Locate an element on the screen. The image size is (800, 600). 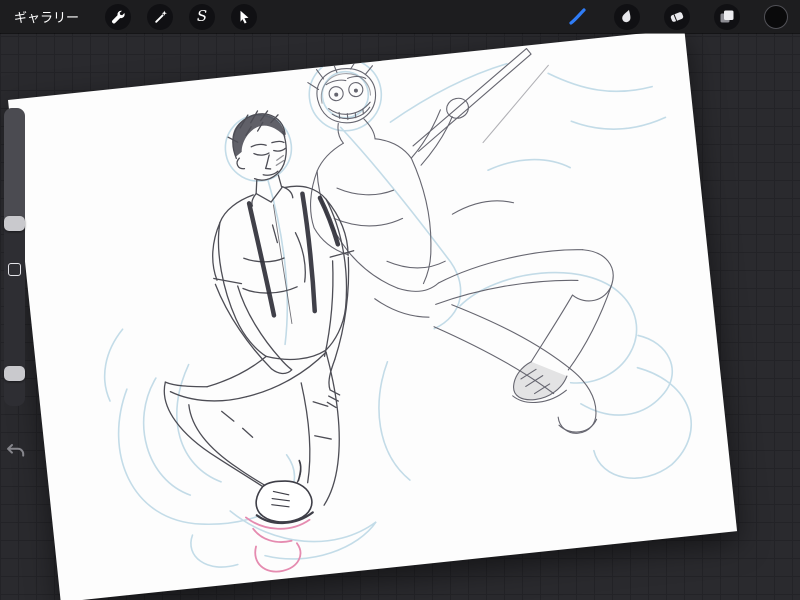
brush-size-slider-handle is located at coordinates (14, 223).